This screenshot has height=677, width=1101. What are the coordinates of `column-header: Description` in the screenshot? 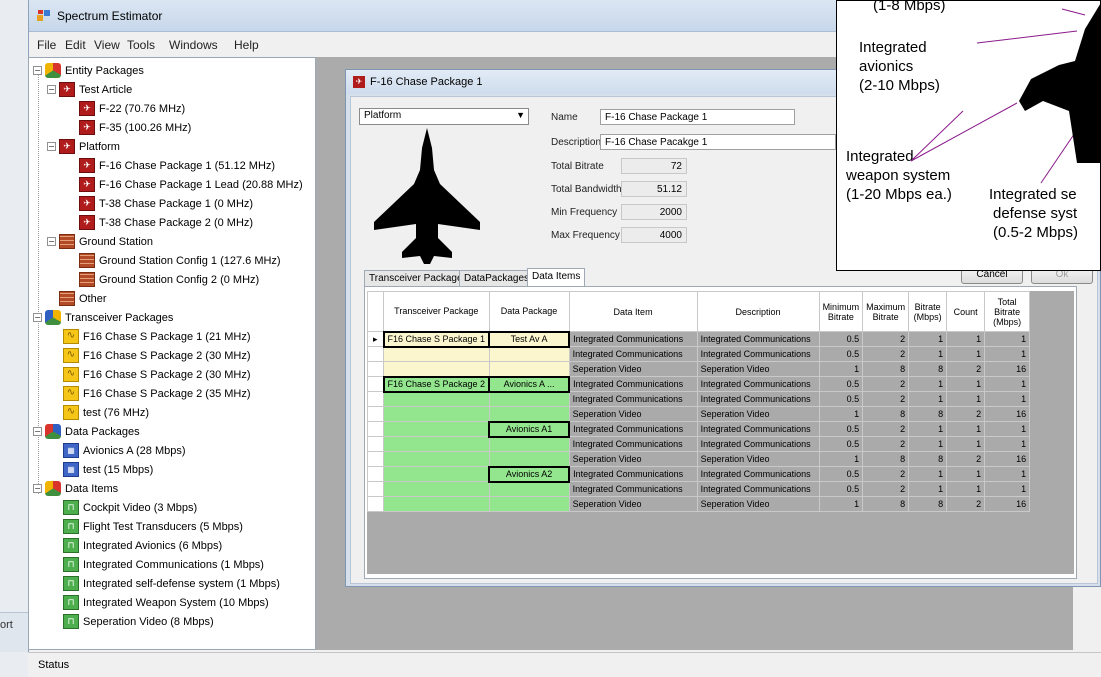 It's located at (758, 311).